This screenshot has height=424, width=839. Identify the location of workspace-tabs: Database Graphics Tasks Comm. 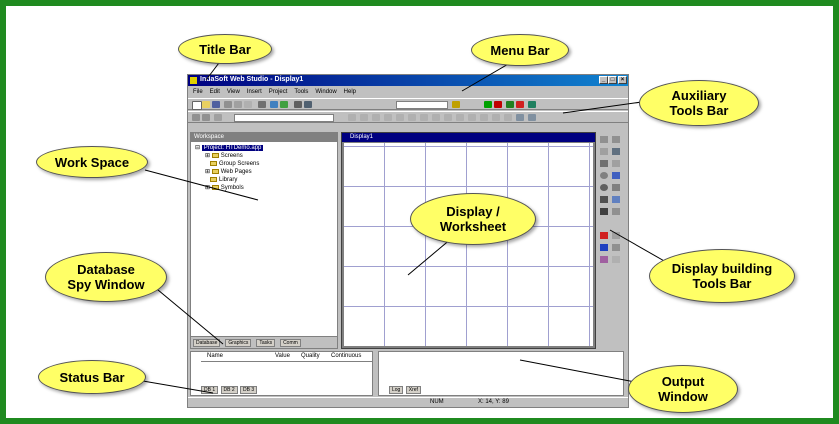
(264, 342).